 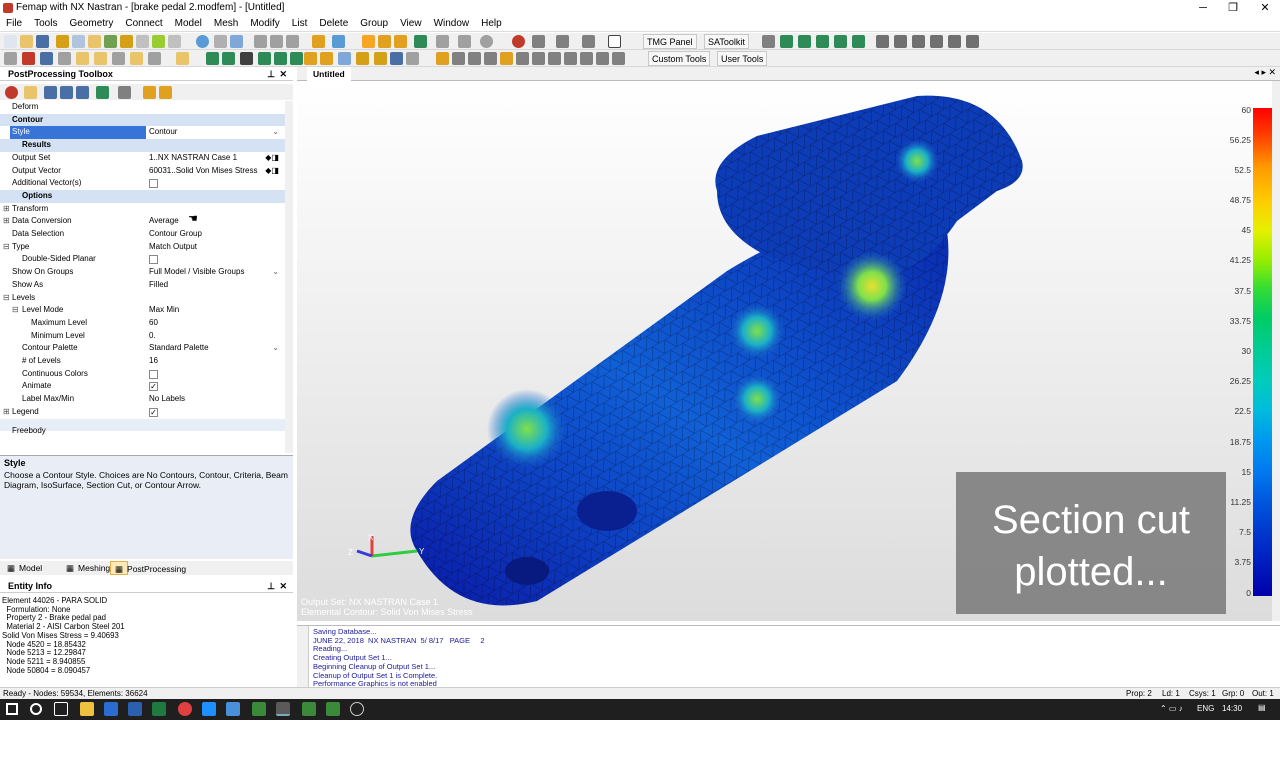 I want to click on tray-icons: ⌃ ▭ ♪, so click(x=1171, y=708).